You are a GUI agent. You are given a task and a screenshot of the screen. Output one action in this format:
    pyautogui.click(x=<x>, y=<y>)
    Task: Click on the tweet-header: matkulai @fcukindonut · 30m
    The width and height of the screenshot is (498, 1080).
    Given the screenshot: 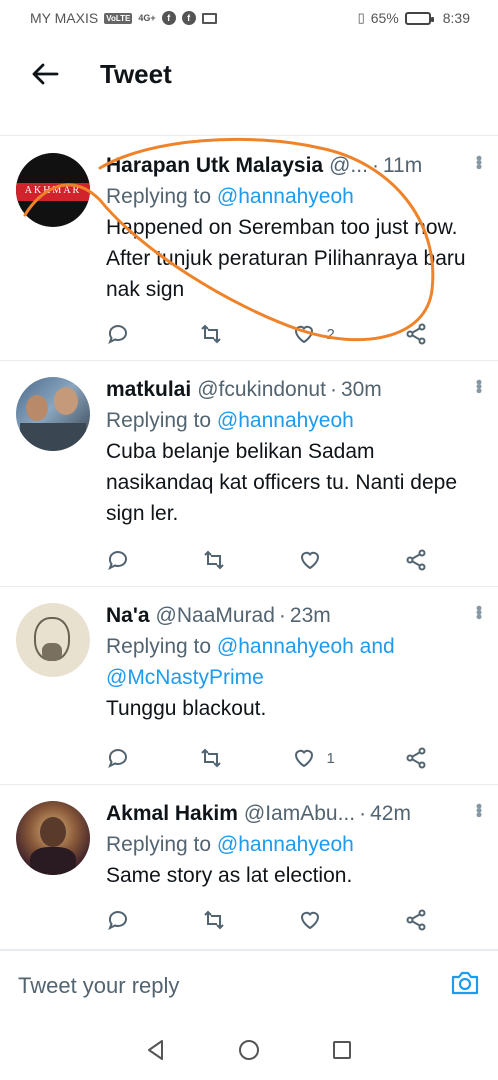 What is the action you would take?
    pyautogui.click(x=293, y=390)
    